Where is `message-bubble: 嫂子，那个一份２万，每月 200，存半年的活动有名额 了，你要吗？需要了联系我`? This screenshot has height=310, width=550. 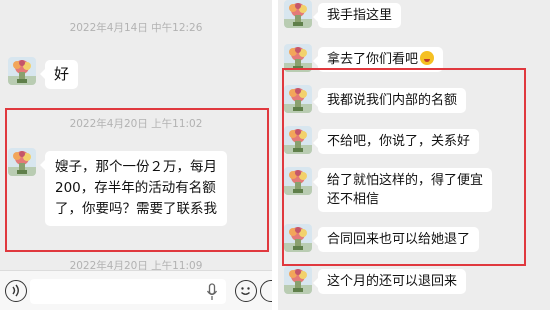
message-bubble: 嫂子，那个一份２万，每月 200，存半年的活动有名额 了，你要吗？需要了联系我 is located at coordinates (133, 188).